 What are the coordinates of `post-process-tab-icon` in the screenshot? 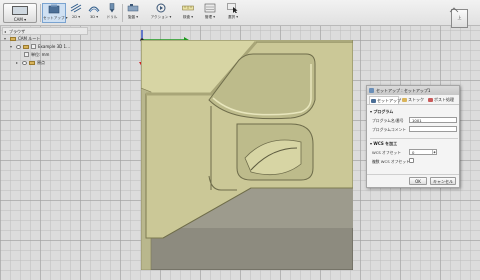 It's located at (430, 100).